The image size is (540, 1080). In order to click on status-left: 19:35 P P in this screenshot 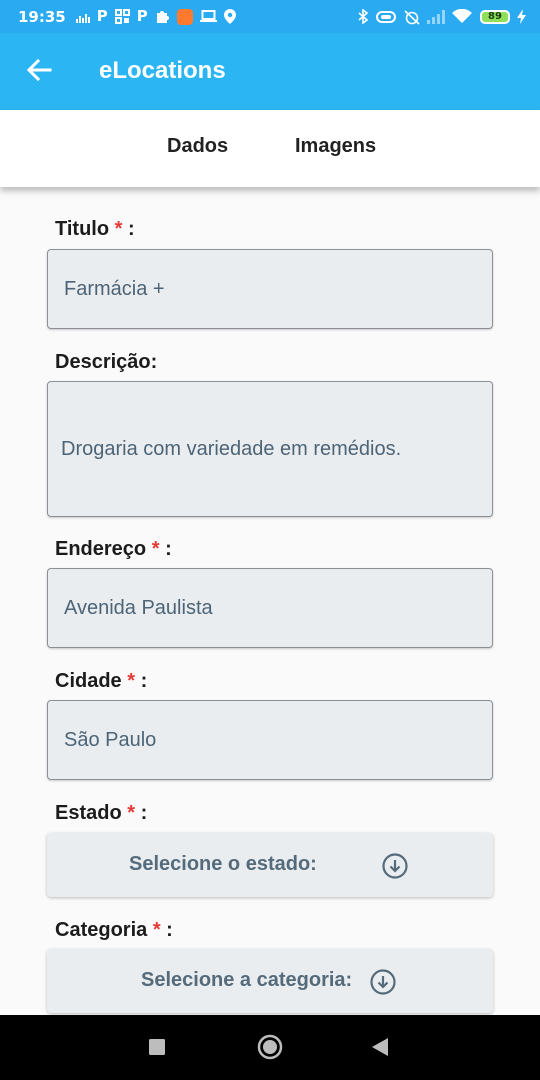, I will do `click(130, 17)`.